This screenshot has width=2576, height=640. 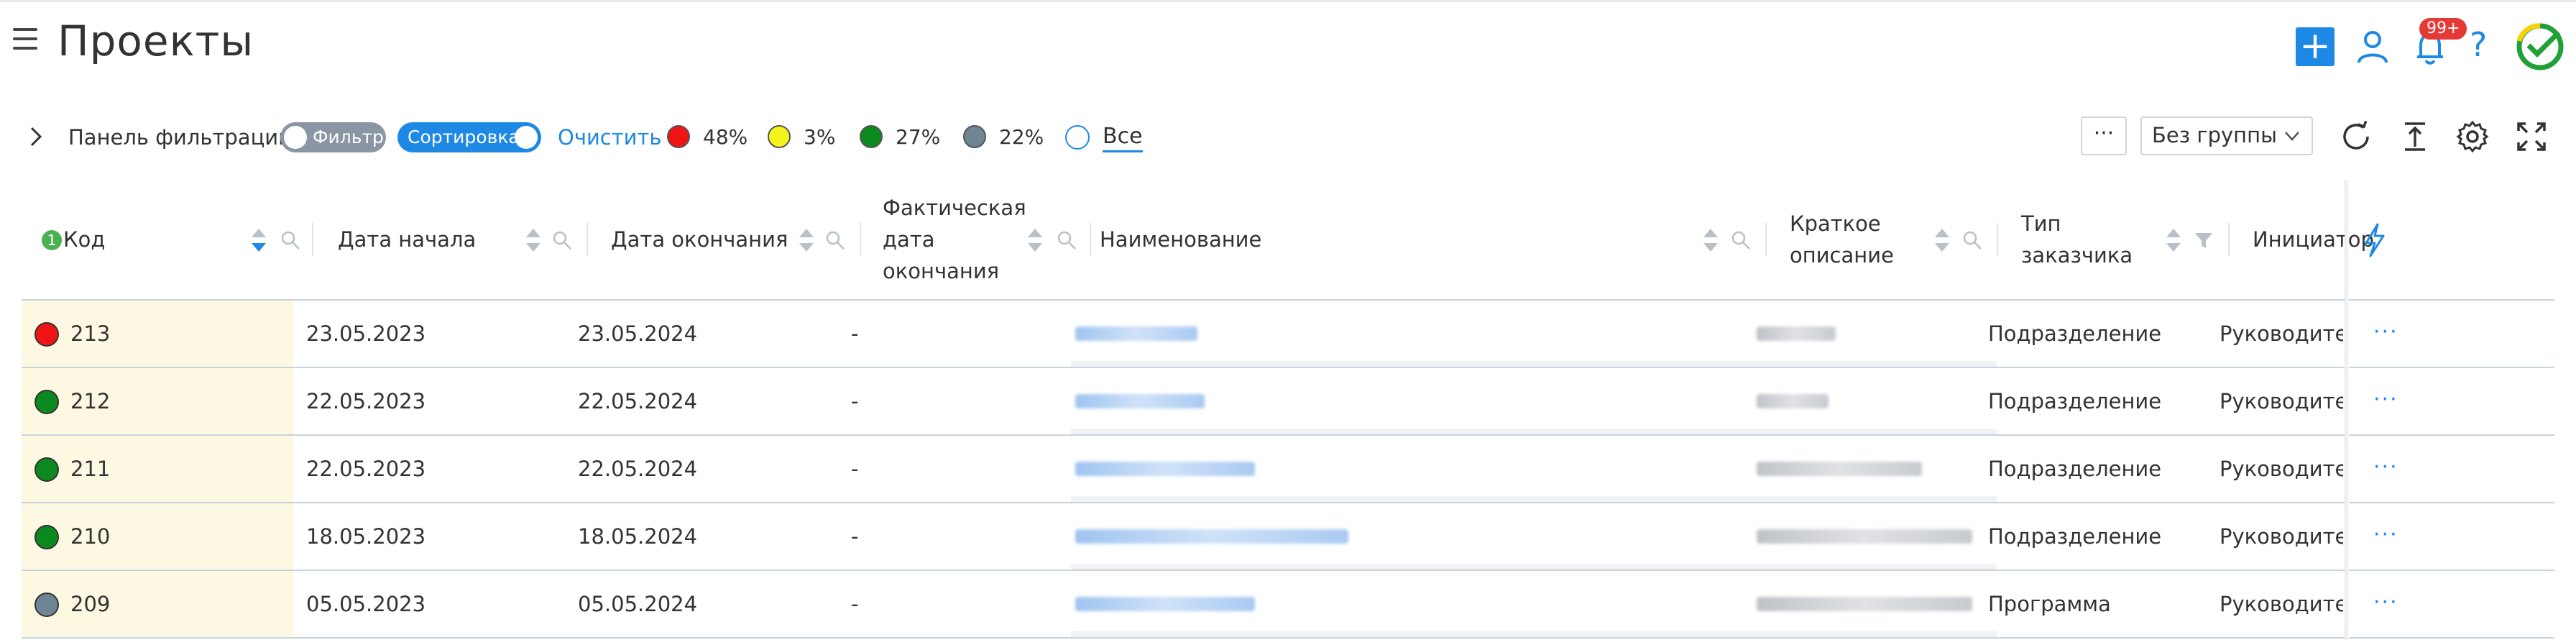 What do you see at coordinates (2049, 604) in the screenshot?
I see `cell-customer-type: Программа` at bounding box center [2049, 604].